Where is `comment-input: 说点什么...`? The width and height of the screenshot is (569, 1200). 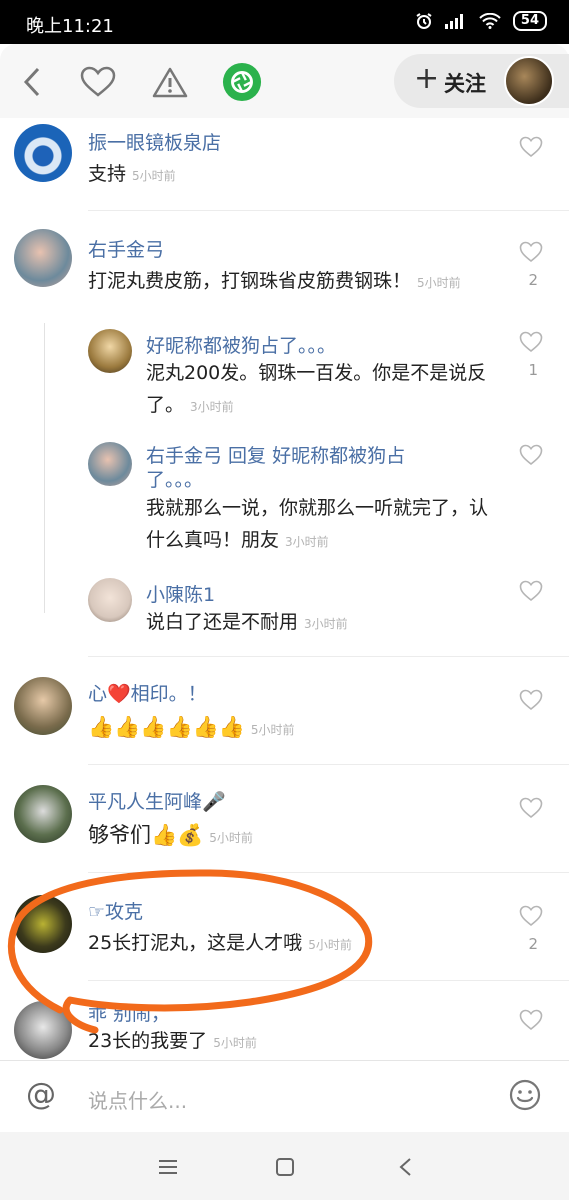
comment-input: 说点什么... is located at coordinates (137, 1099).